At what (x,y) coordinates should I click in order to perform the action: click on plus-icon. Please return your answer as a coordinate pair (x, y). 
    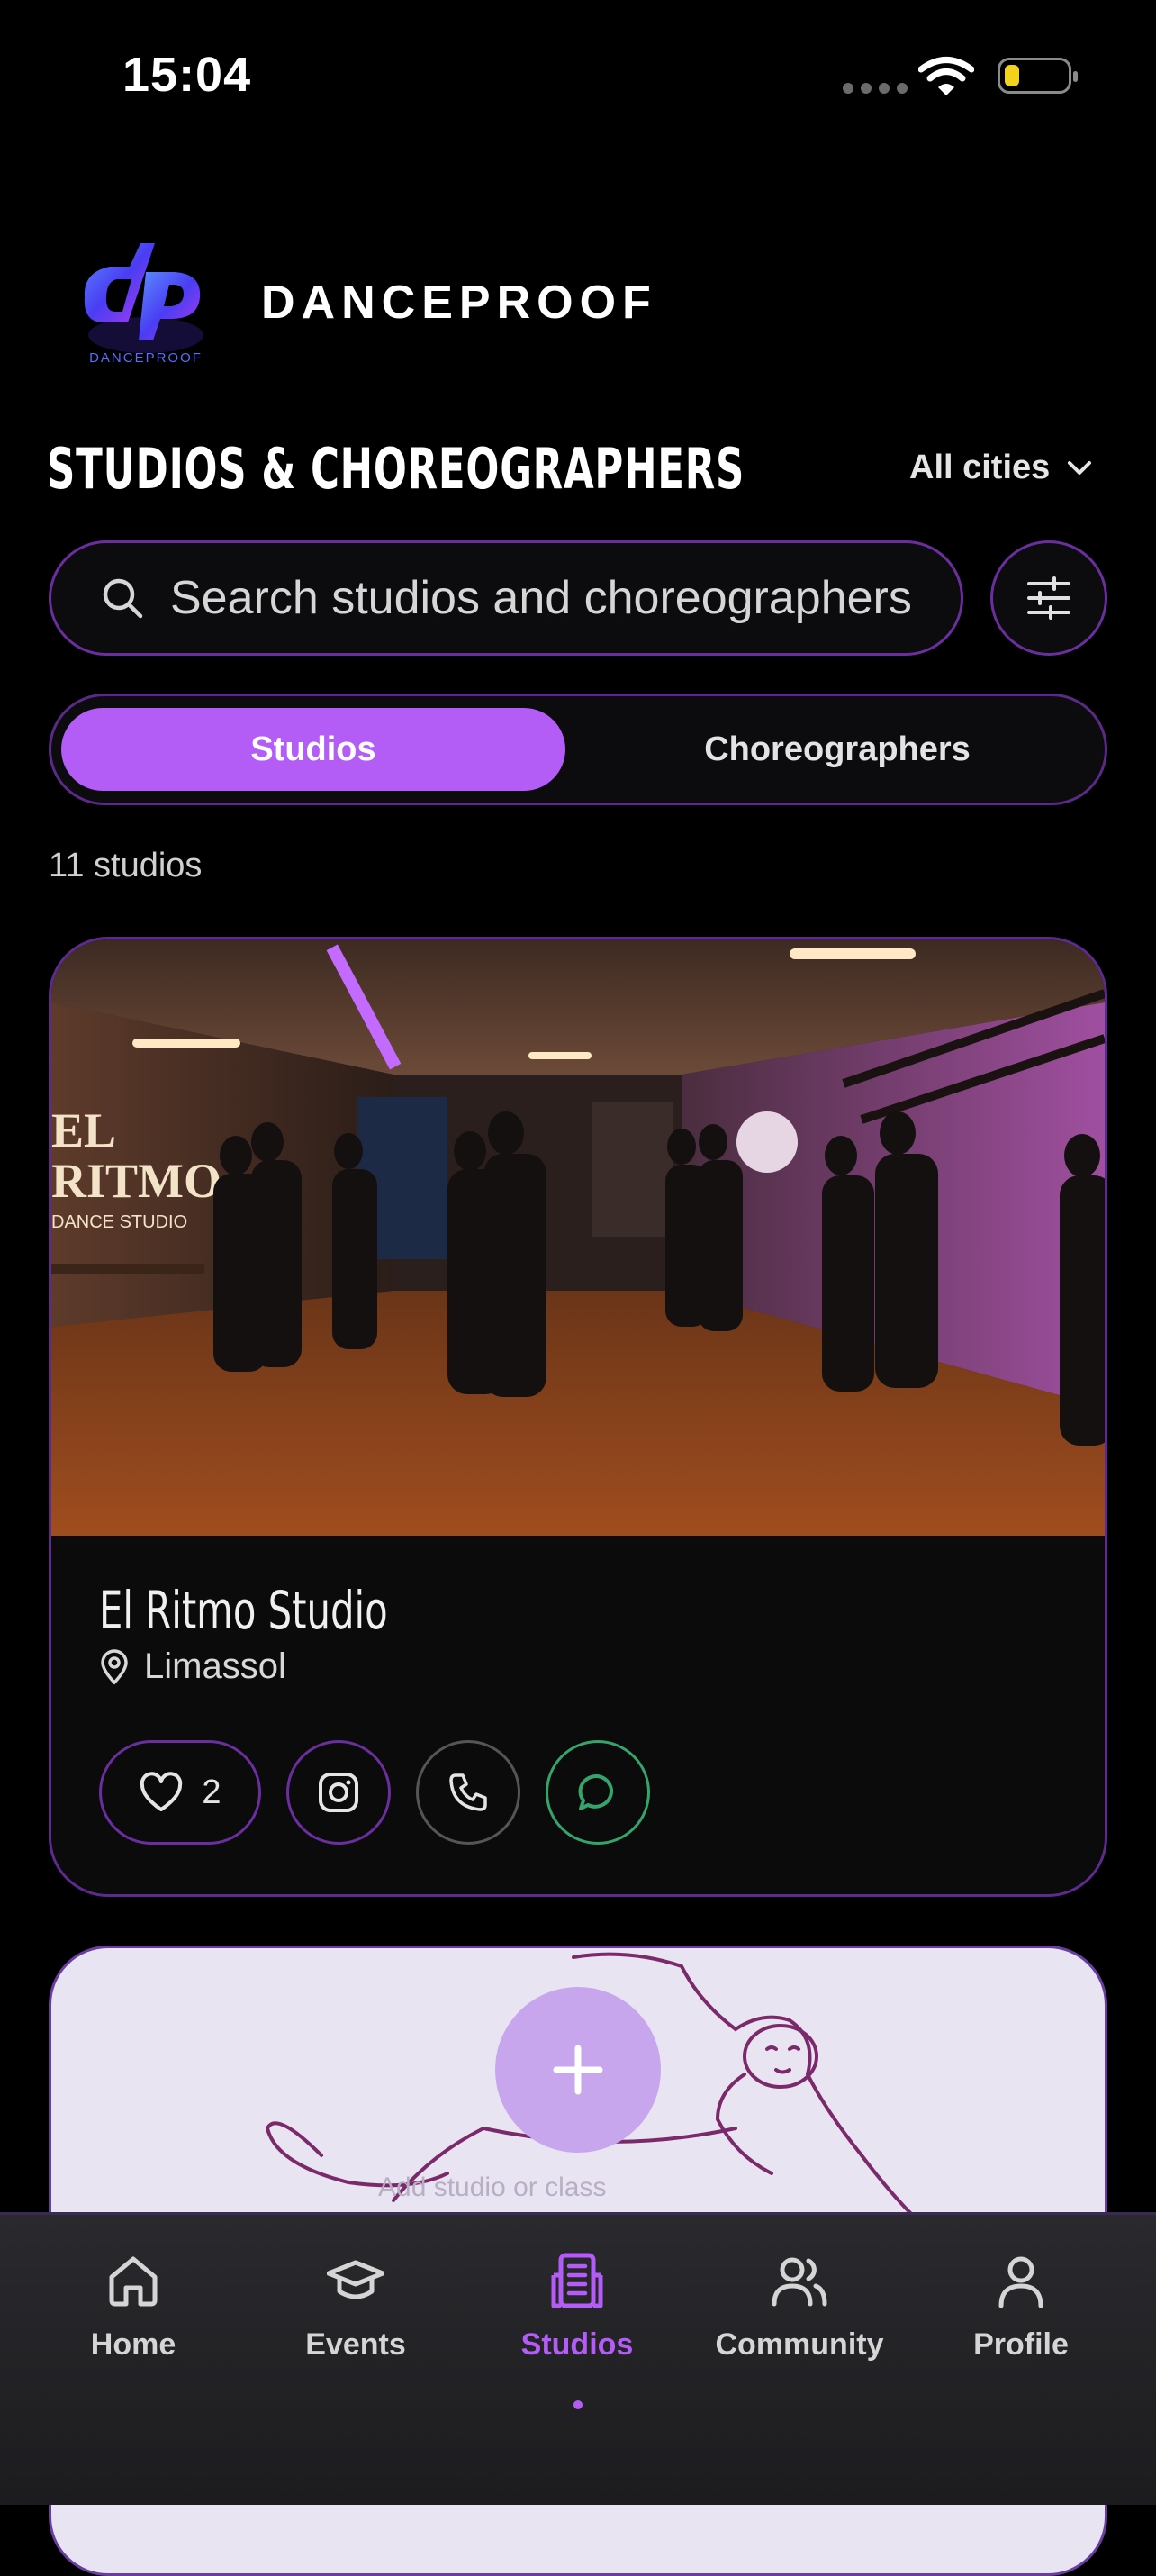
    Looking at the image, I should click on (578, 2070).